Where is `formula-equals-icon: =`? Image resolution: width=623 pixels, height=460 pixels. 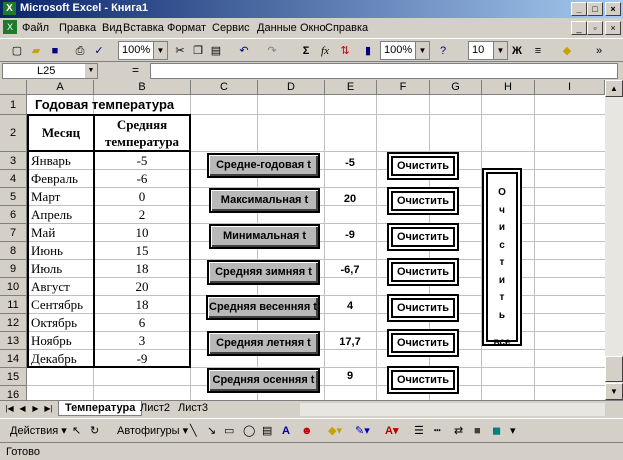 formula-equals-icon: = is located at coordinates (135, 70).